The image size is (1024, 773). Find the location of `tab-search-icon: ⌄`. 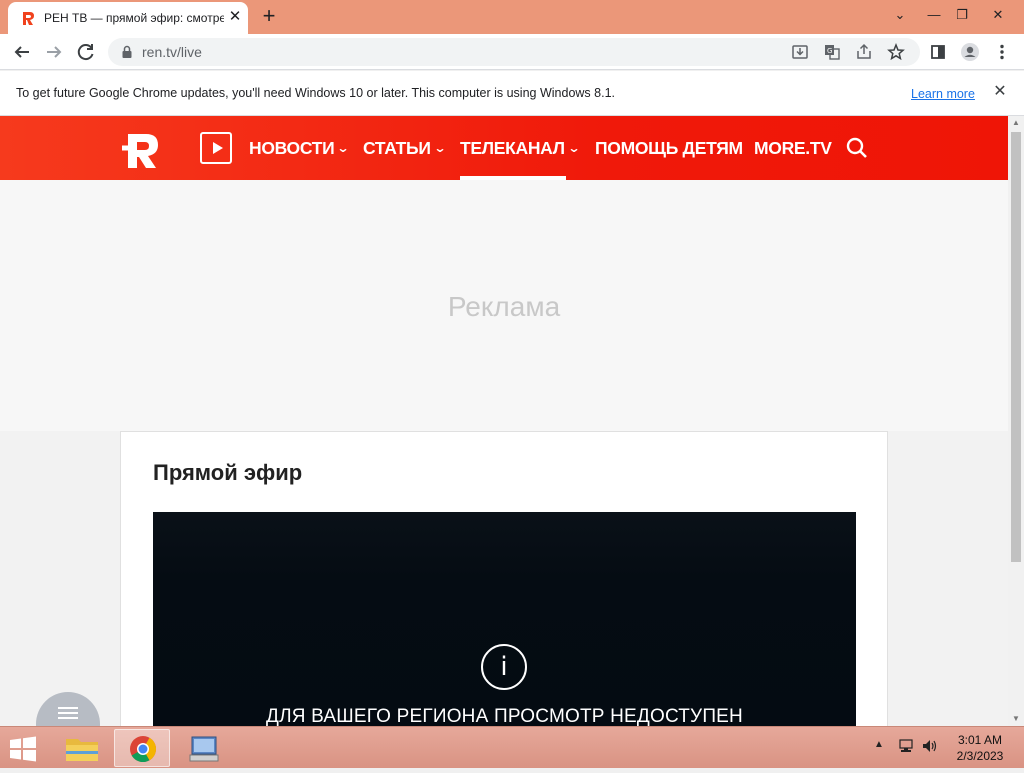

tab-search-icon: ⌄ is located at coordinates (900, 15).